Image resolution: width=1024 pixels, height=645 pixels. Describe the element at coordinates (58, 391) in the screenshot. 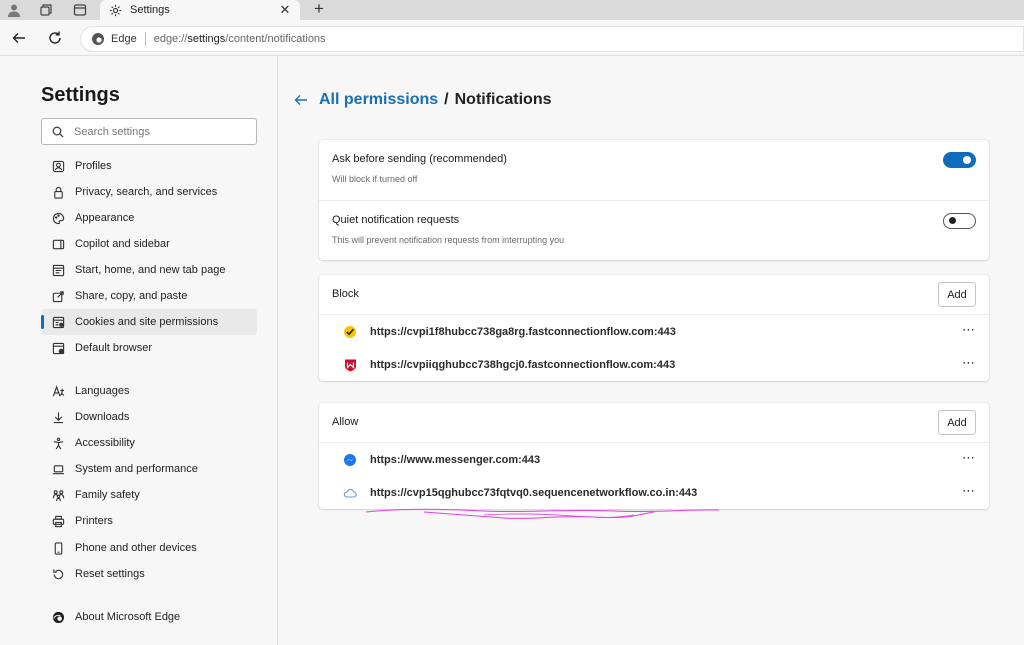

I see `language-icon` at that location.